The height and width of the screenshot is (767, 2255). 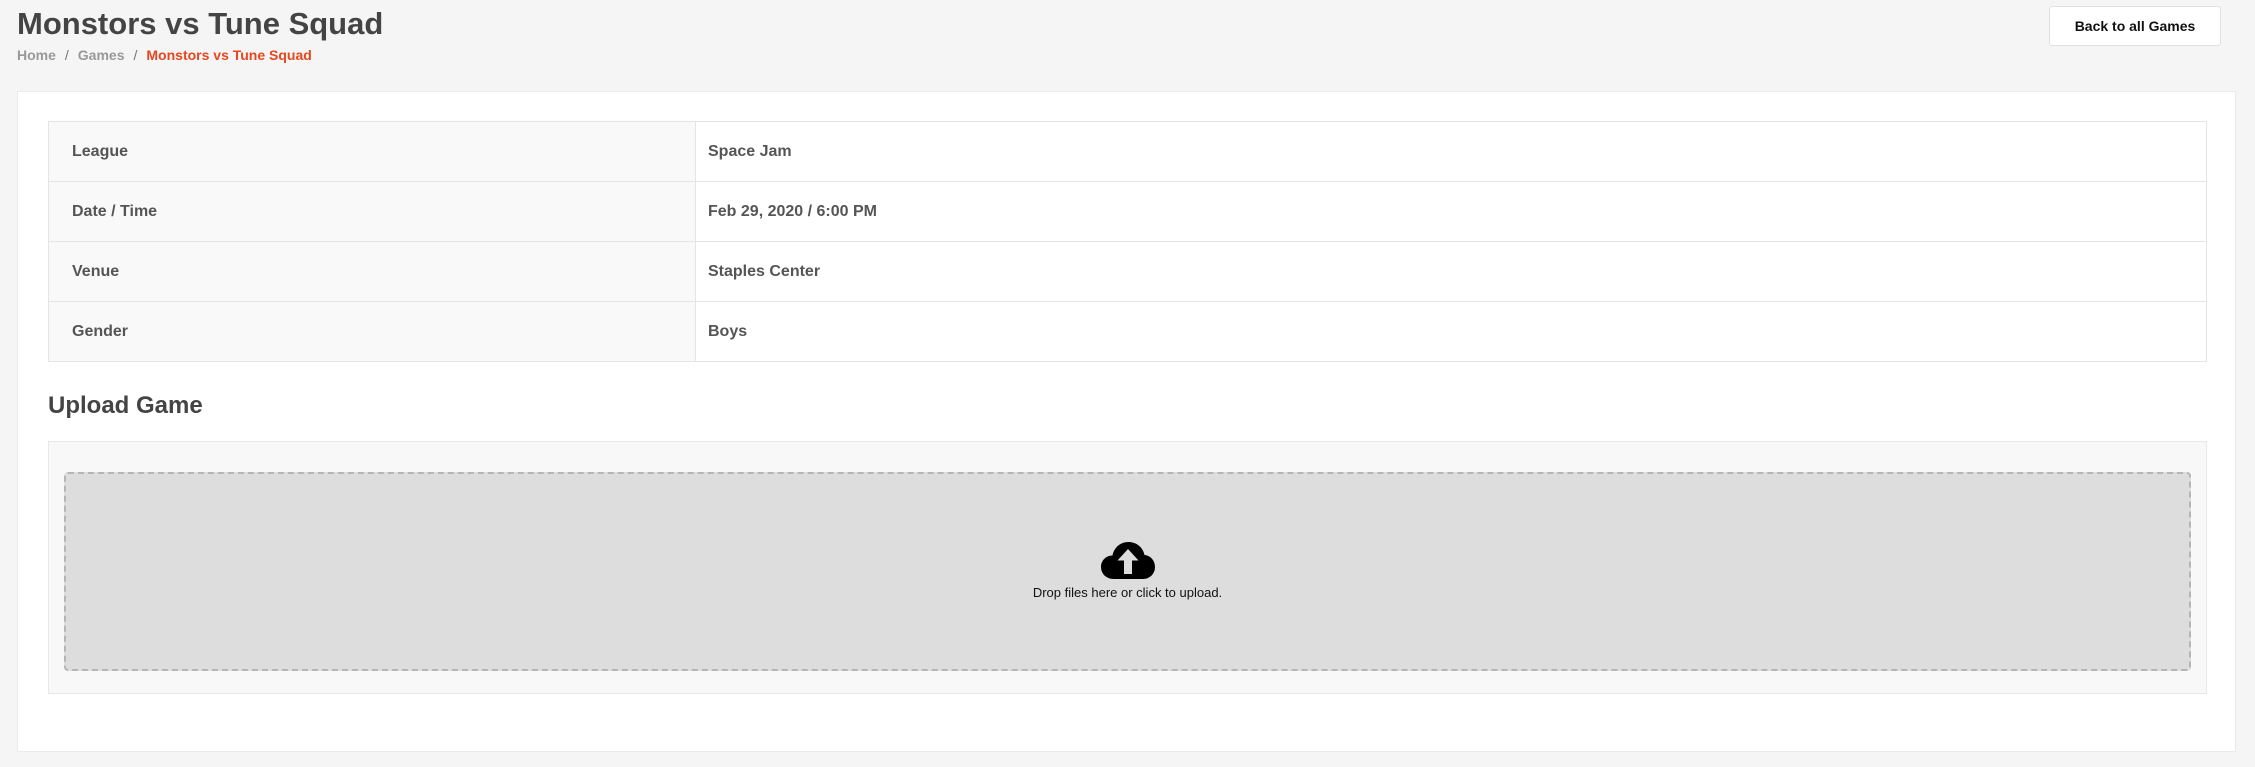 I want to click on table-row: Gender Boys, so click(x=1127, y=331).